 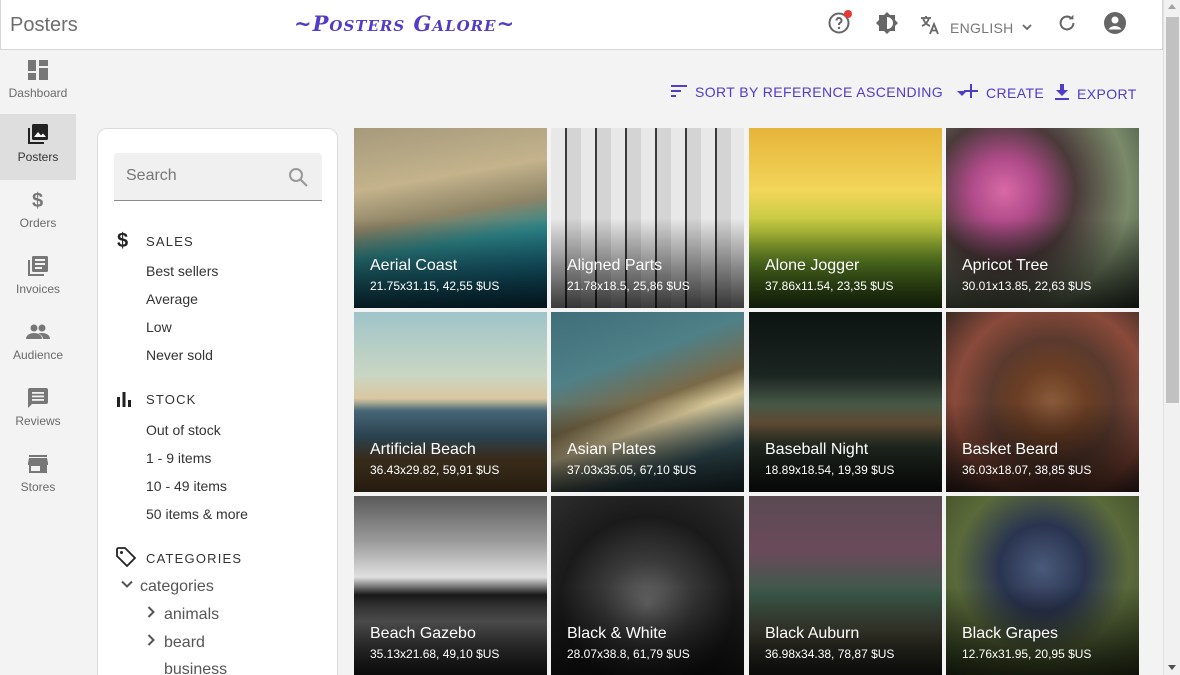 What do you see at coordinates (581, 25) in the screenshot?
I see `app-bar: Posters ~Posters Galore~ ENGLISH` at bounding box center [581, 25].